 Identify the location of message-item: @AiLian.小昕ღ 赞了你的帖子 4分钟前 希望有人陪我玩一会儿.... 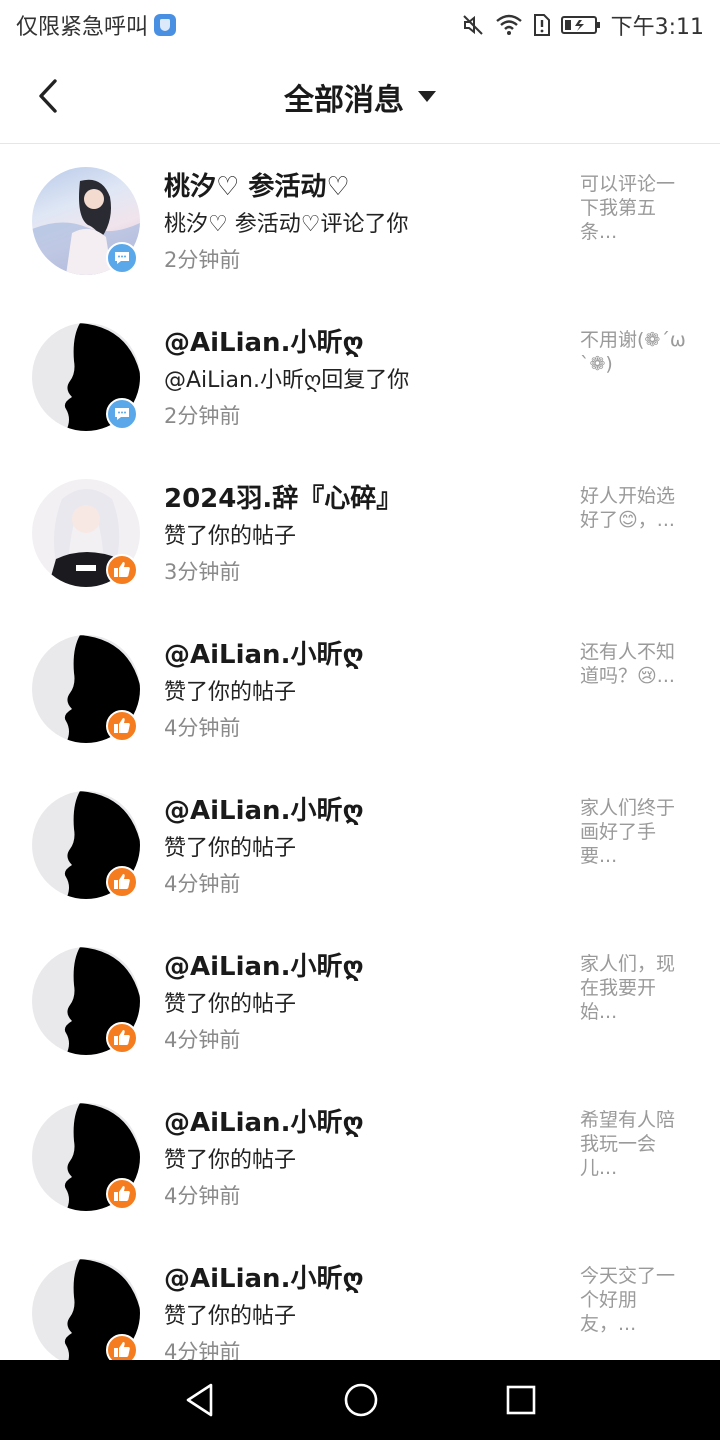
(360, 1158).